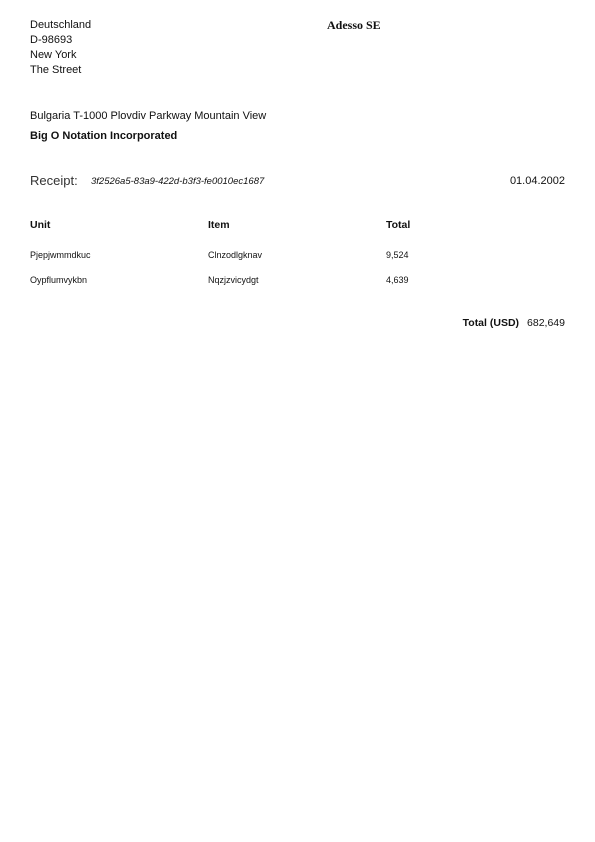 The height and width of the screenshot is (842, 595). I want to click on table-cell-unit: Oypflumvykbn, so click(59, 280).